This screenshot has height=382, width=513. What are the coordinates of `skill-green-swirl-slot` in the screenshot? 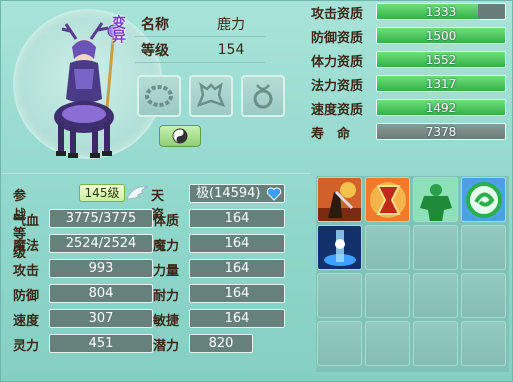 It's located at (483, 199).